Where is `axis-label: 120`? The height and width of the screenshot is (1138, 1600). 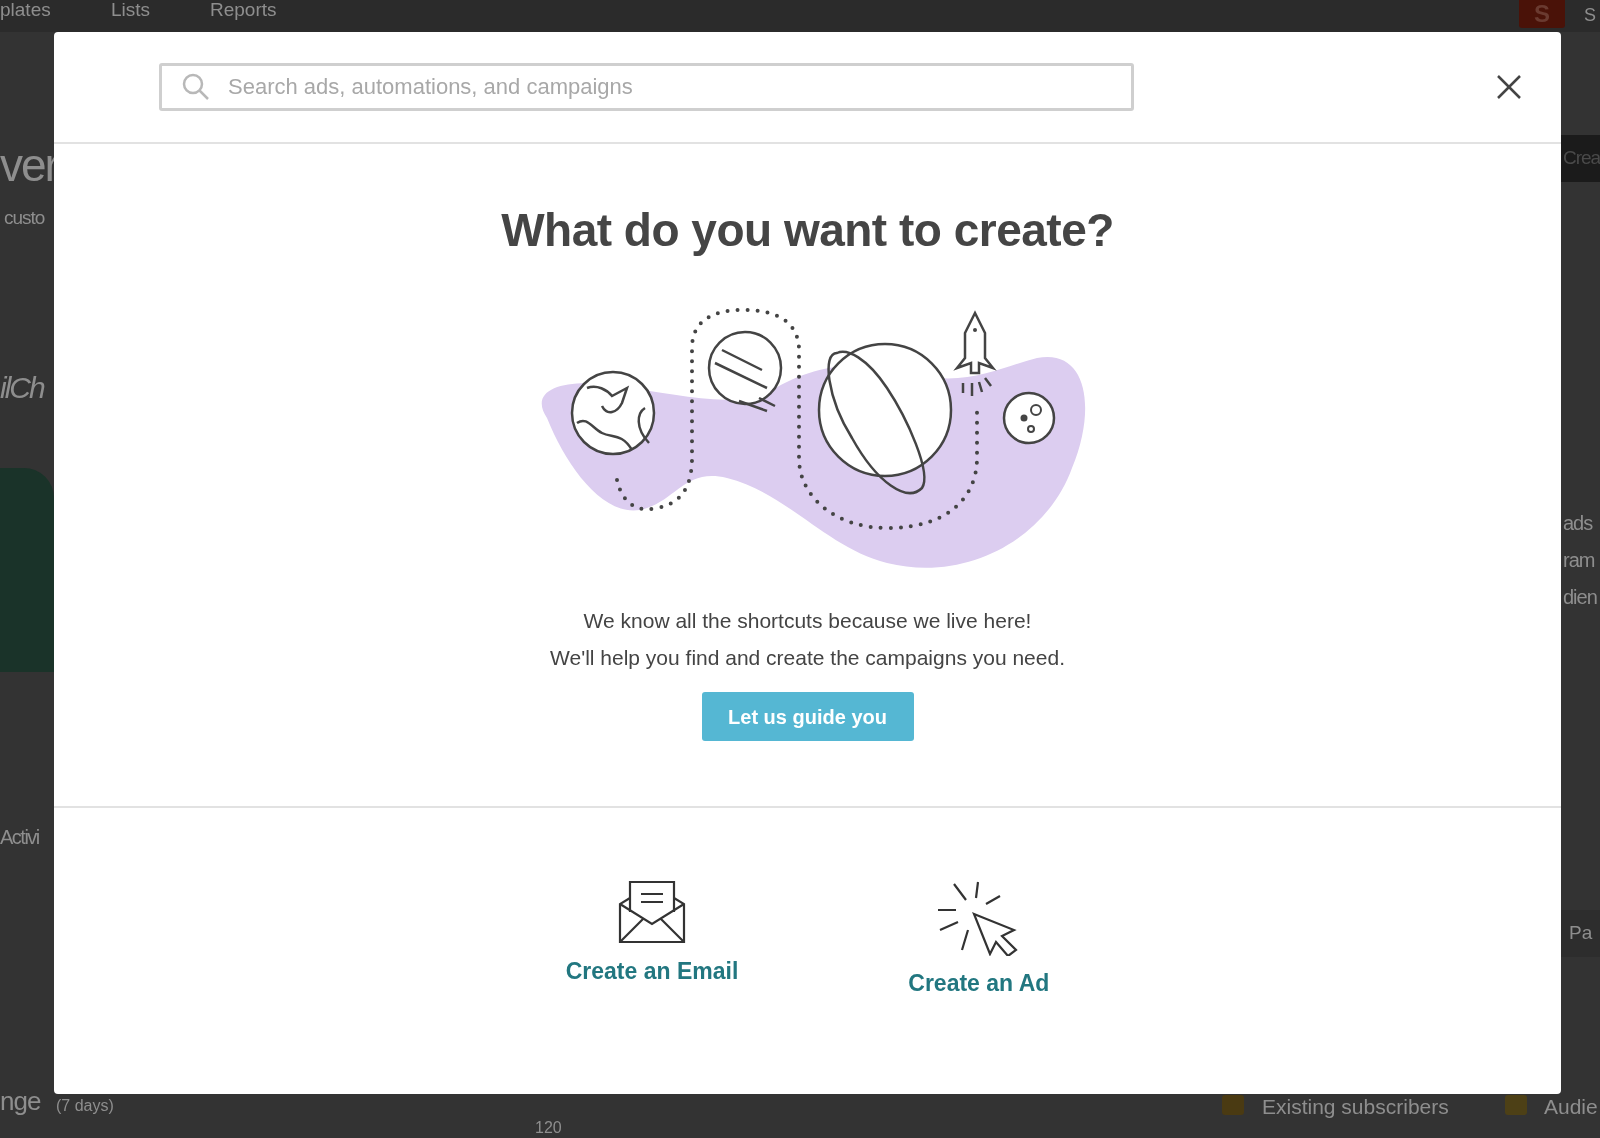
axis-label: 120 is located at coordinates (548, 1128).